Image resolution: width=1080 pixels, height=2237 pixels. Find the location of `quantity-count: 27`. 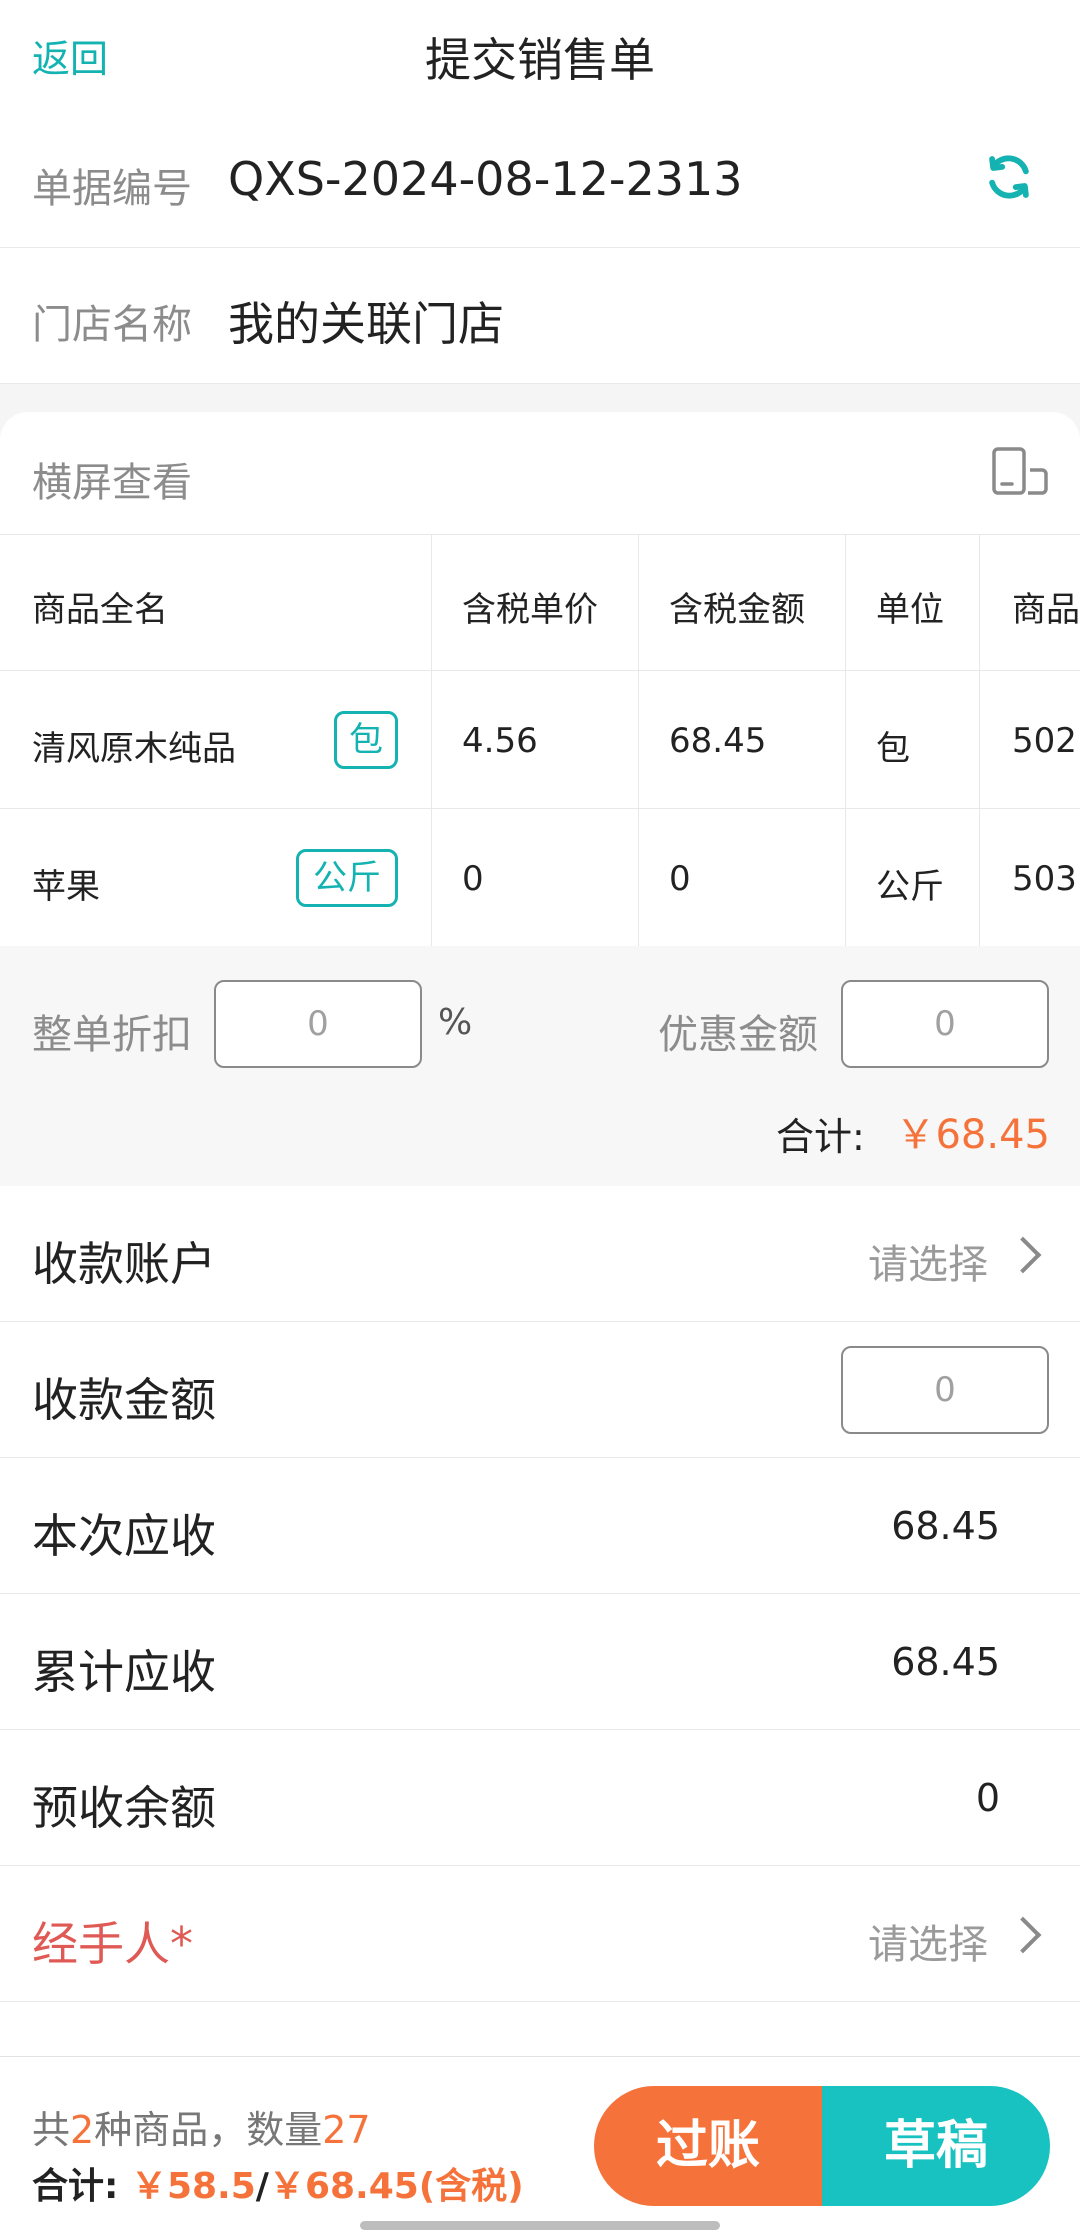

quantity-count: 27 is located at coordinates (346, 2130).